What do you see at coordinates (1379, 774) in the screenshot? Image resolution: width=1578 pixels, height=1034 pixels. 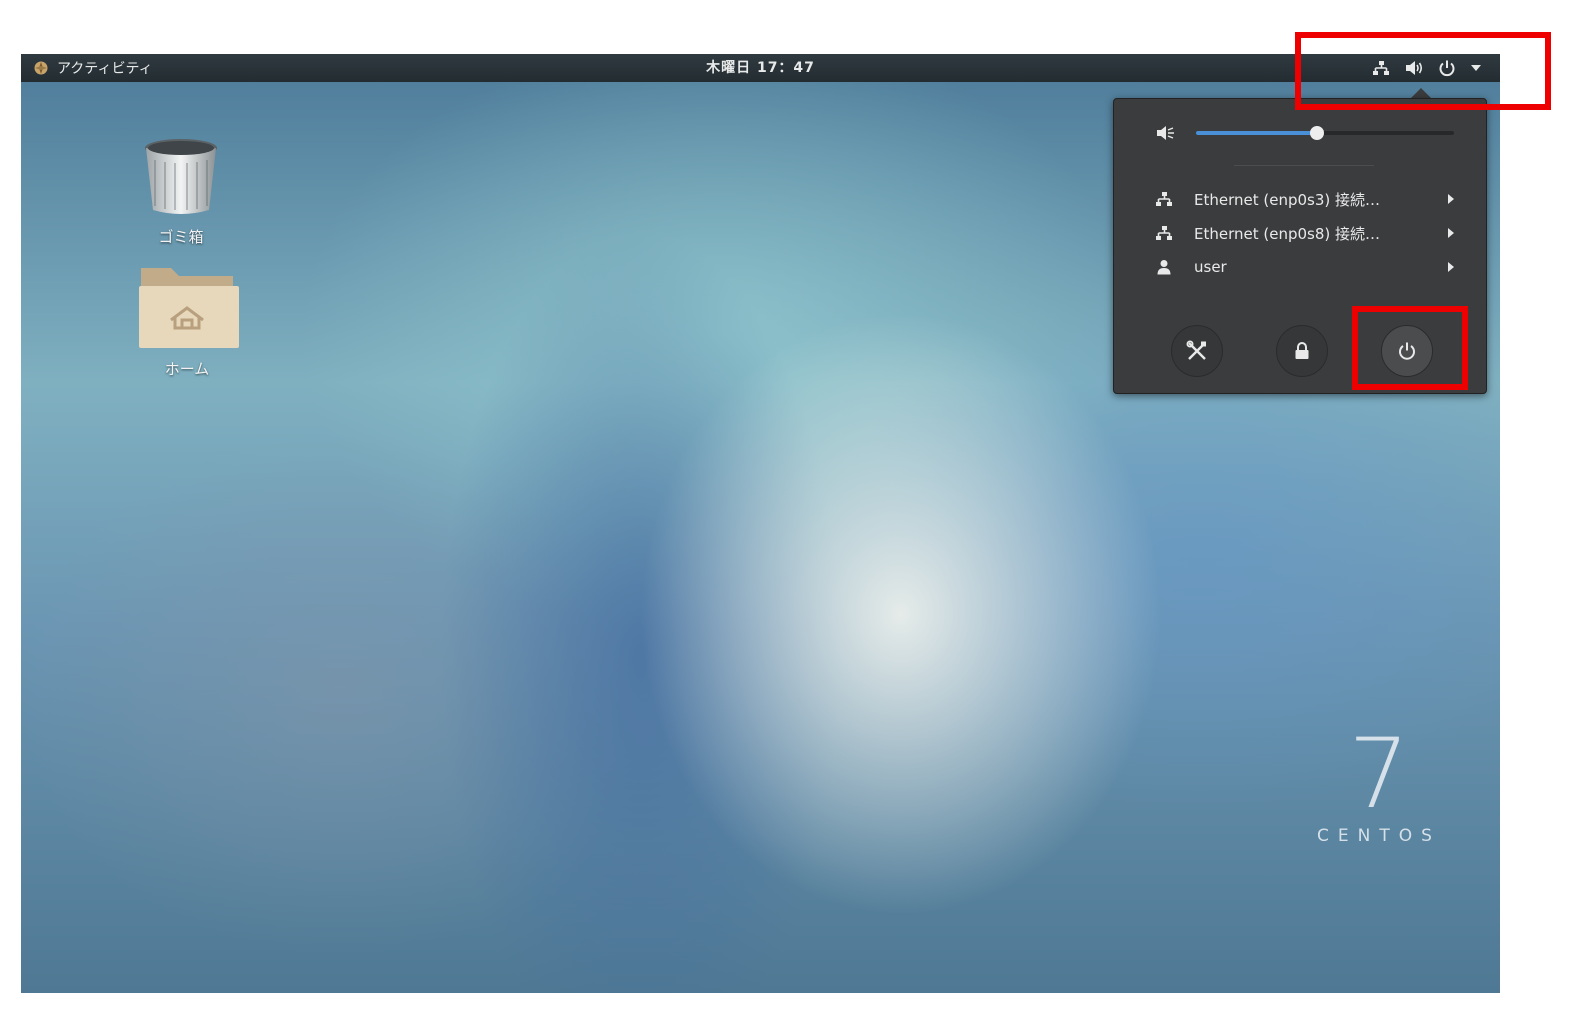 I see `centos-version: 7` at bounding box center [1379, 774].